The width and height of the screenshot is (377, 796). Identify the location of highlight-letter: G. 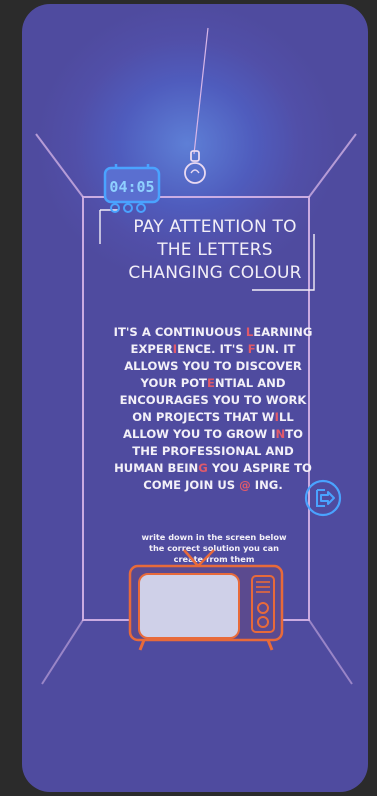
(203, 468).